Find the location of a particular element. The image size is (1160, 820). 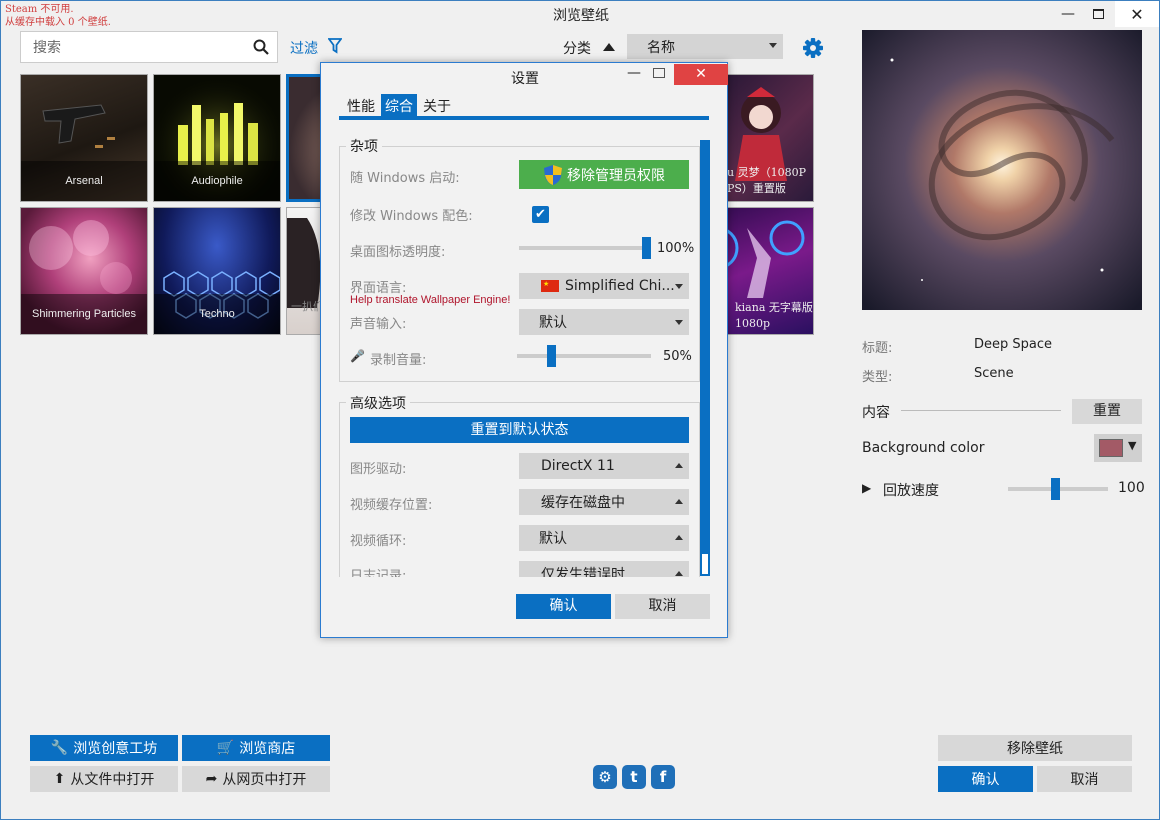

wallpaper-tile-techno: Techno is located at coordinates (217, 271).